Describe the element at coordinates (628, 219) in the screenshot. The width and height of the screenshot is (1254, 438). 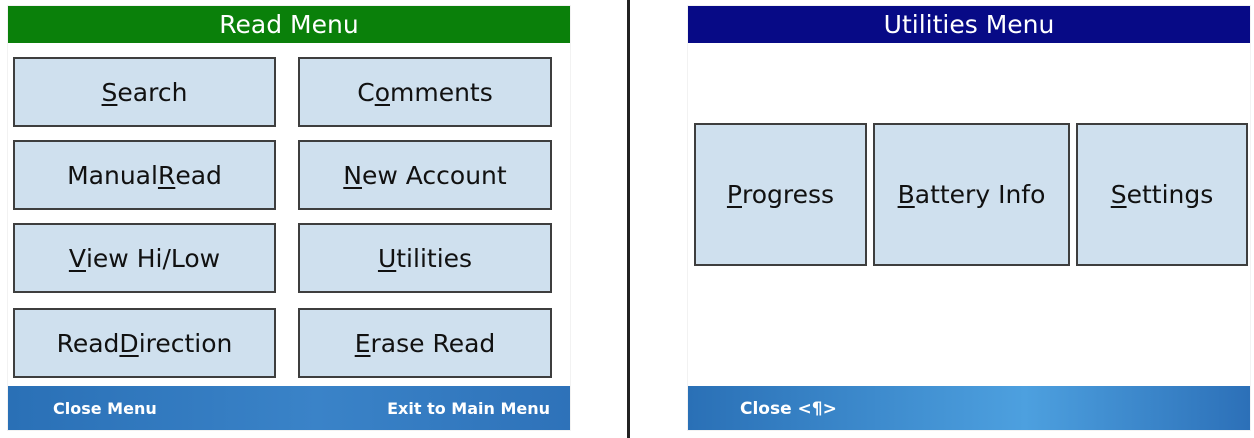
I see `screen-divider` at that location.